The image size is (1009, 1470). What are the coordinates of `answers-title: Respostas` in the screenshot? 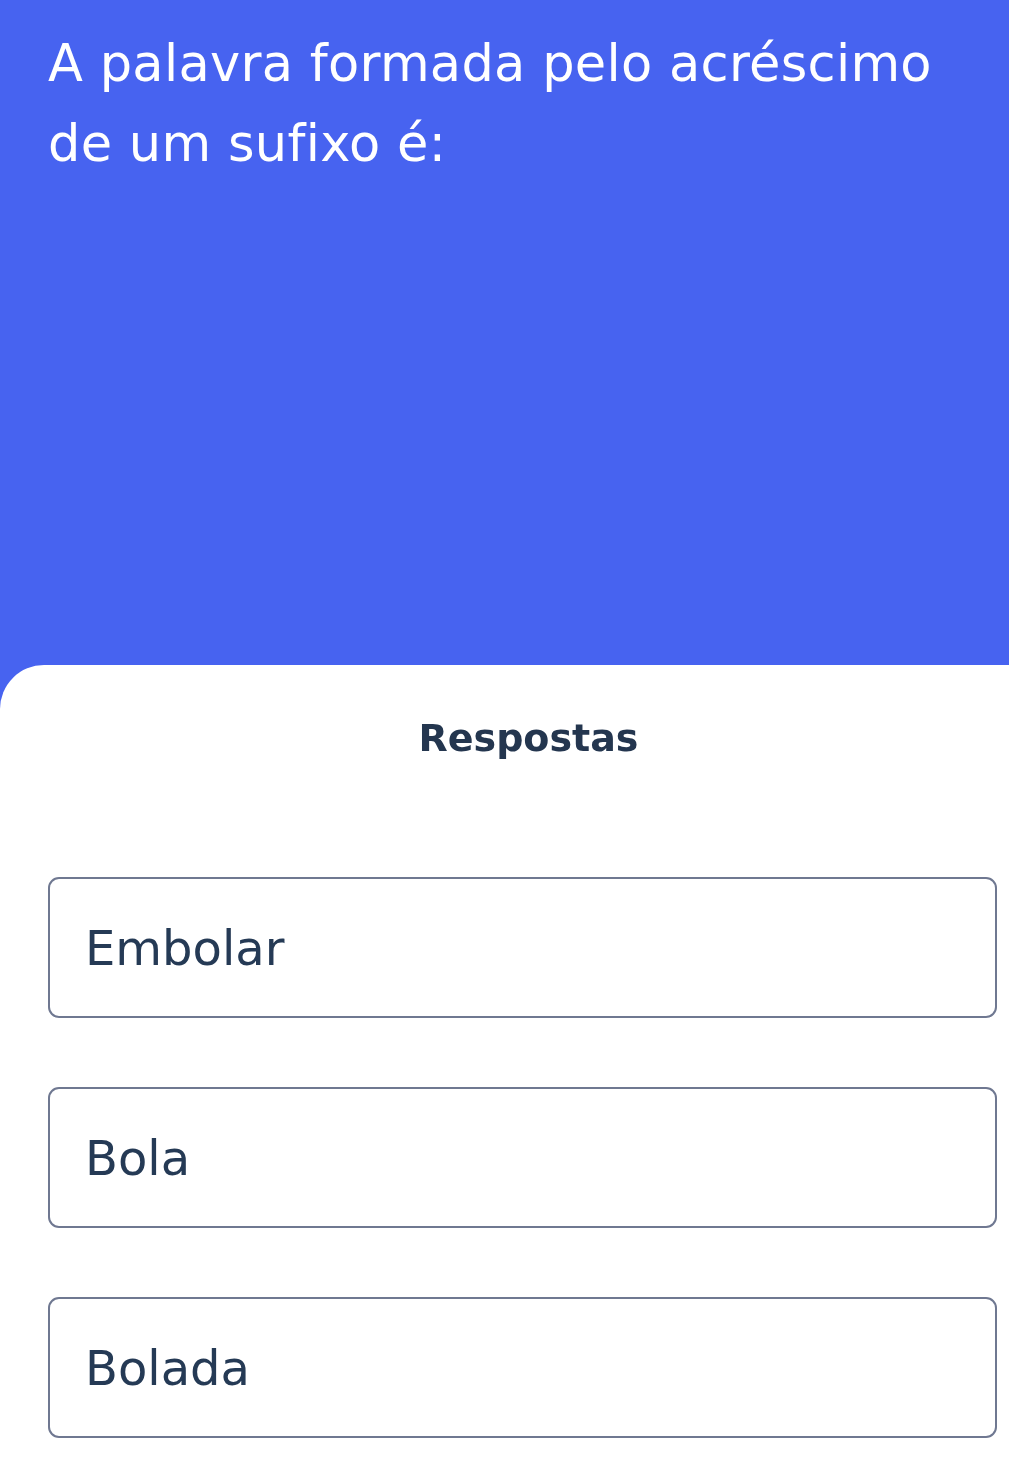 It's located at (528, 738).